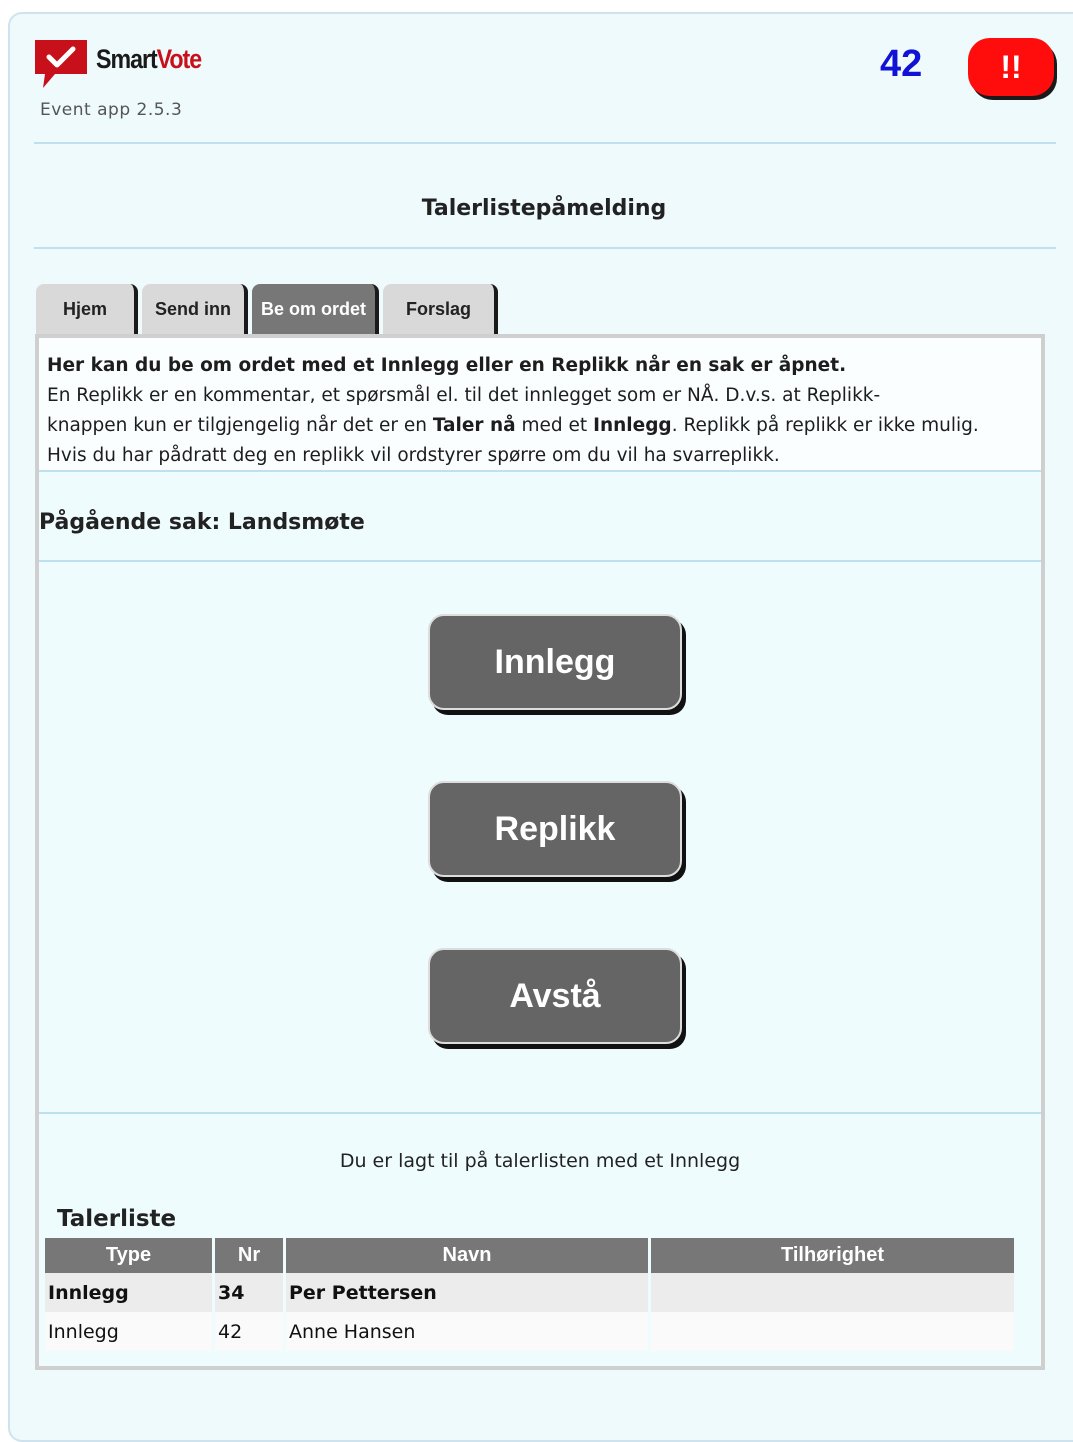  I want to click on page-title: Talerlistepåmelding, so click(544, 208).